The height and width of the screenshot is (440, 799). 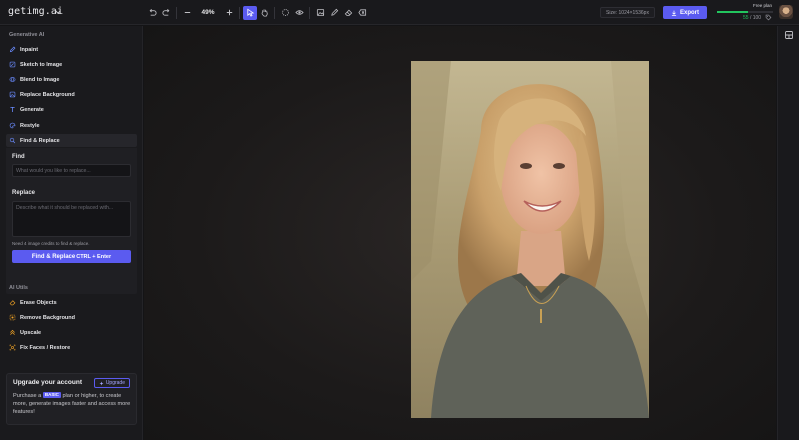 What do you see at coordinates (12, 347) in the screenshot?
I see `face-icon` at bounding box center [12, 347].